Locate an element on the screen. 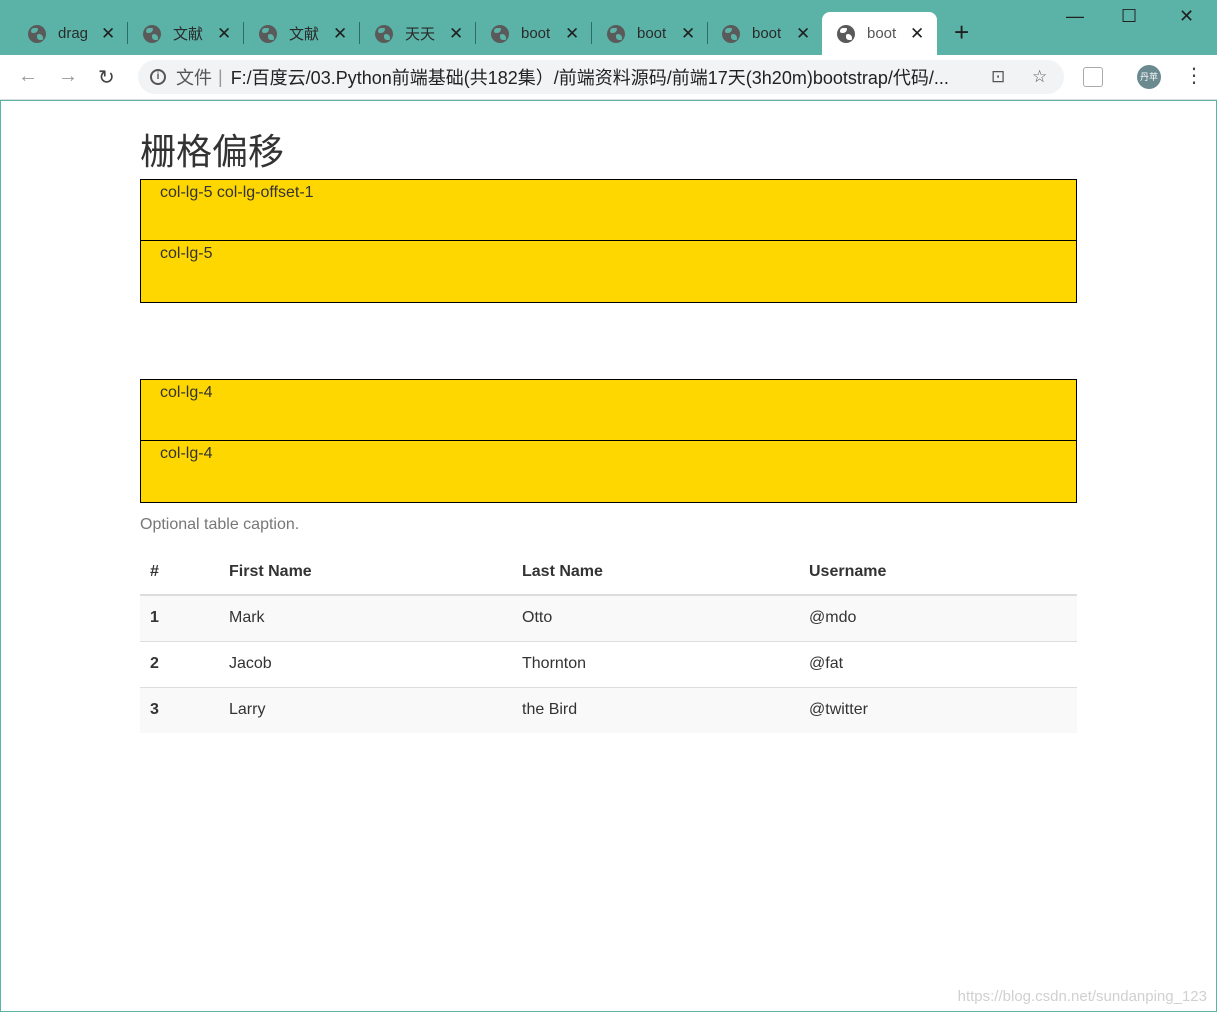 The image size is (1217, 1012). table-cell: @twitter is located at coordinates (938, 709).